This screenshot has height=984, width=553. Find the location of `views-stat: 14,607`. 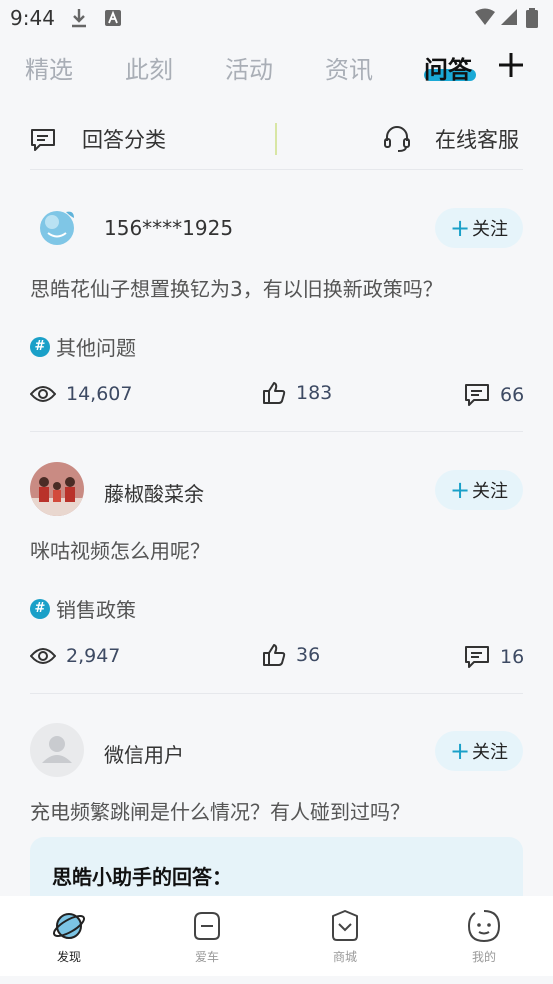

views-stat: 14,607 is located at coordinates (81, 394).